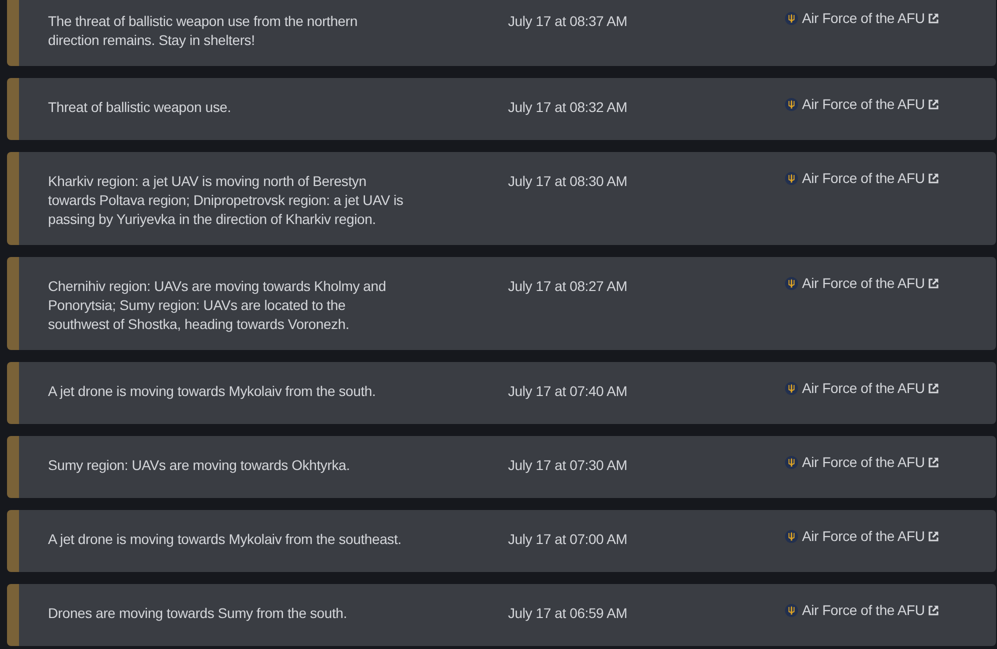 The height and width of the screenshot is (649, 997). I want to click on message-text: Sumy region: UAVs are moving towards Okhtyrka., so click(199, 465).